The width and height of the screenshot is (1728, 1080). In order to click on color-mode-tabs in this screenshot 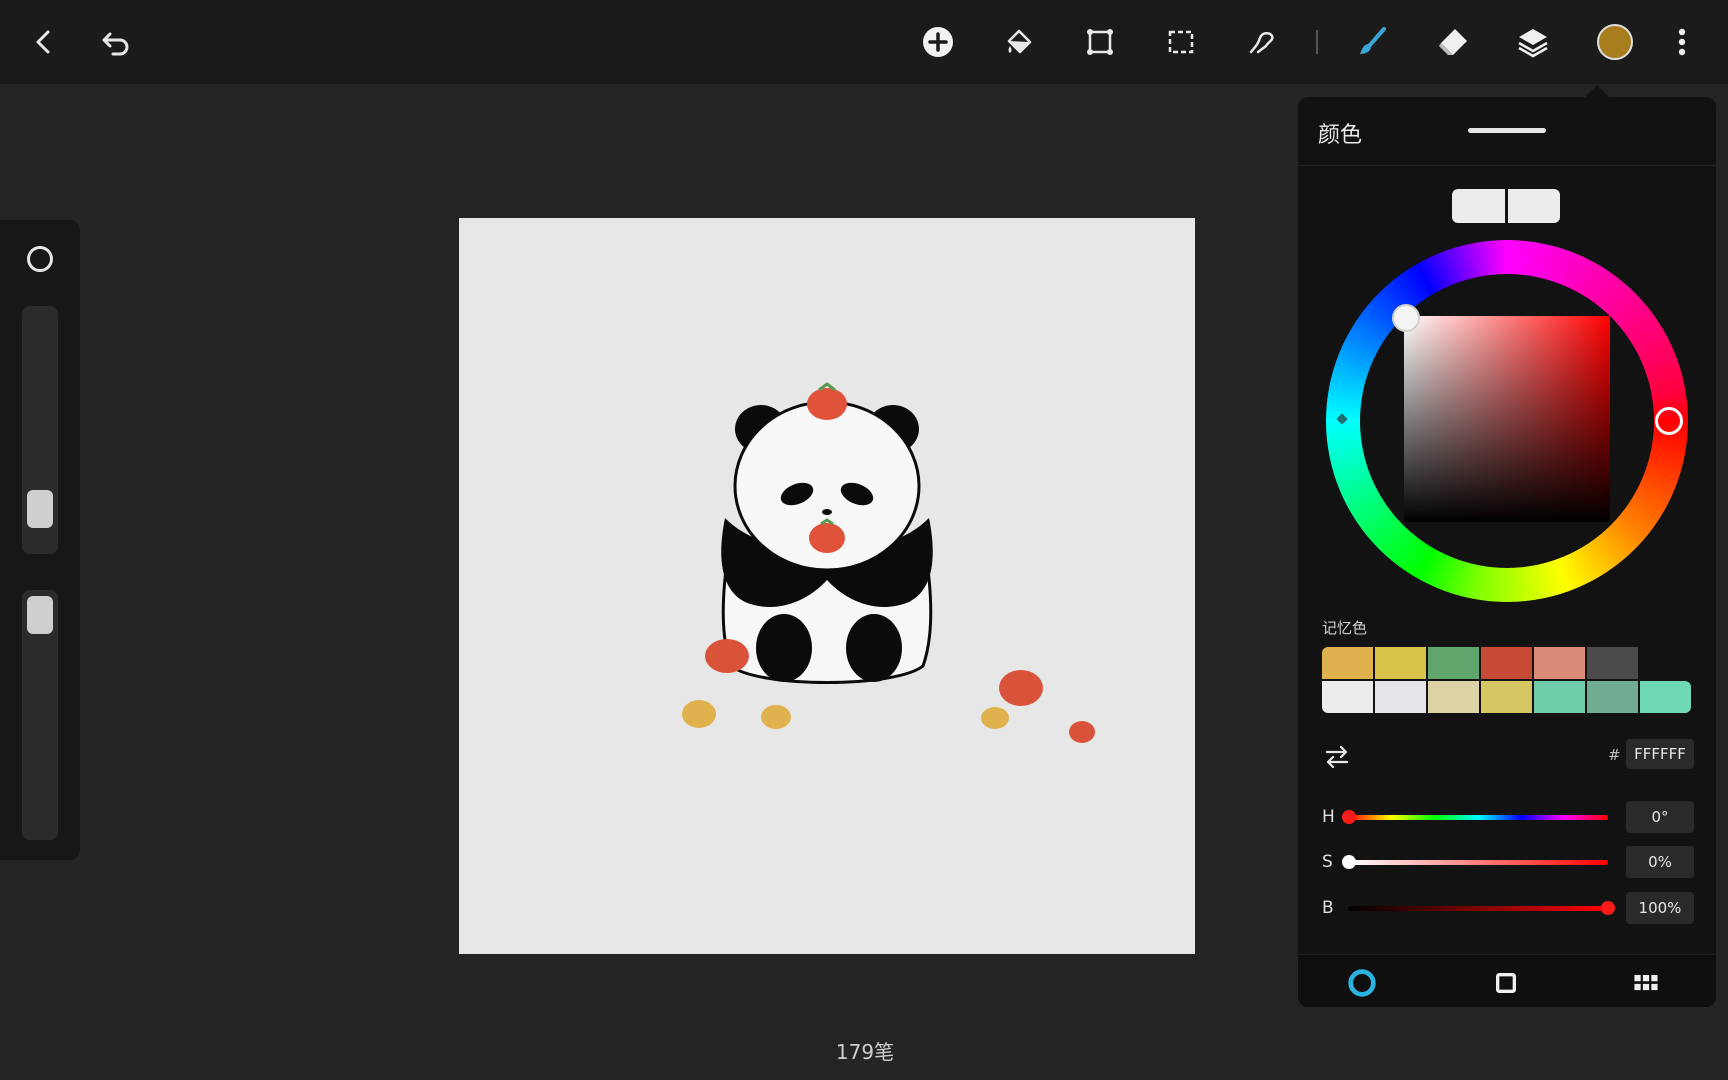, I will do `click(1507, 980)`.